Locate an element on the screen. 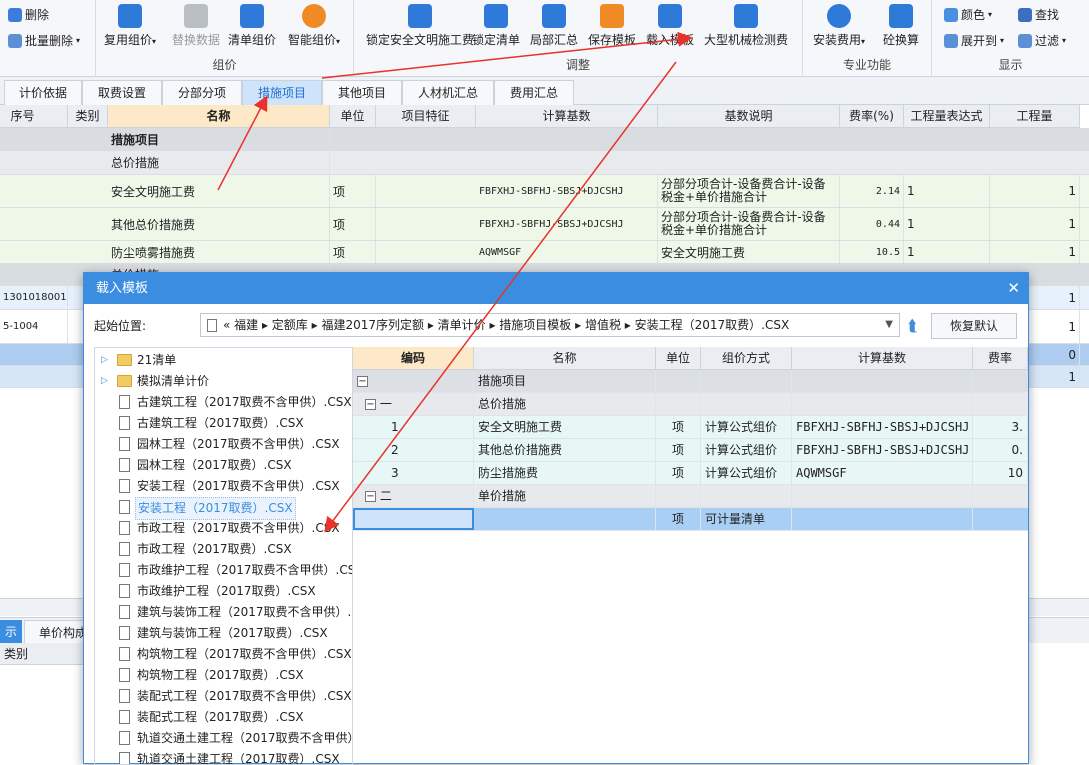  row-base: AQWMSGF is located at coordinates (882, 473).